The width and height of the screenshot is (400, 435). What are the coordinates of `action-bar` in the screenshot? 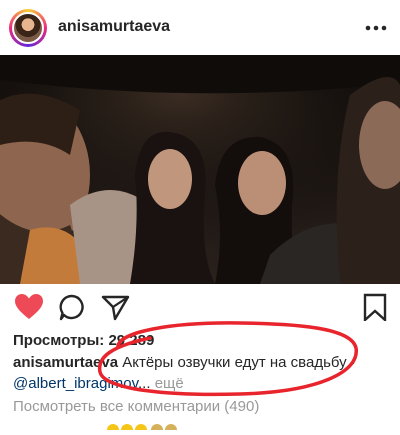 It's located at (200, 307).